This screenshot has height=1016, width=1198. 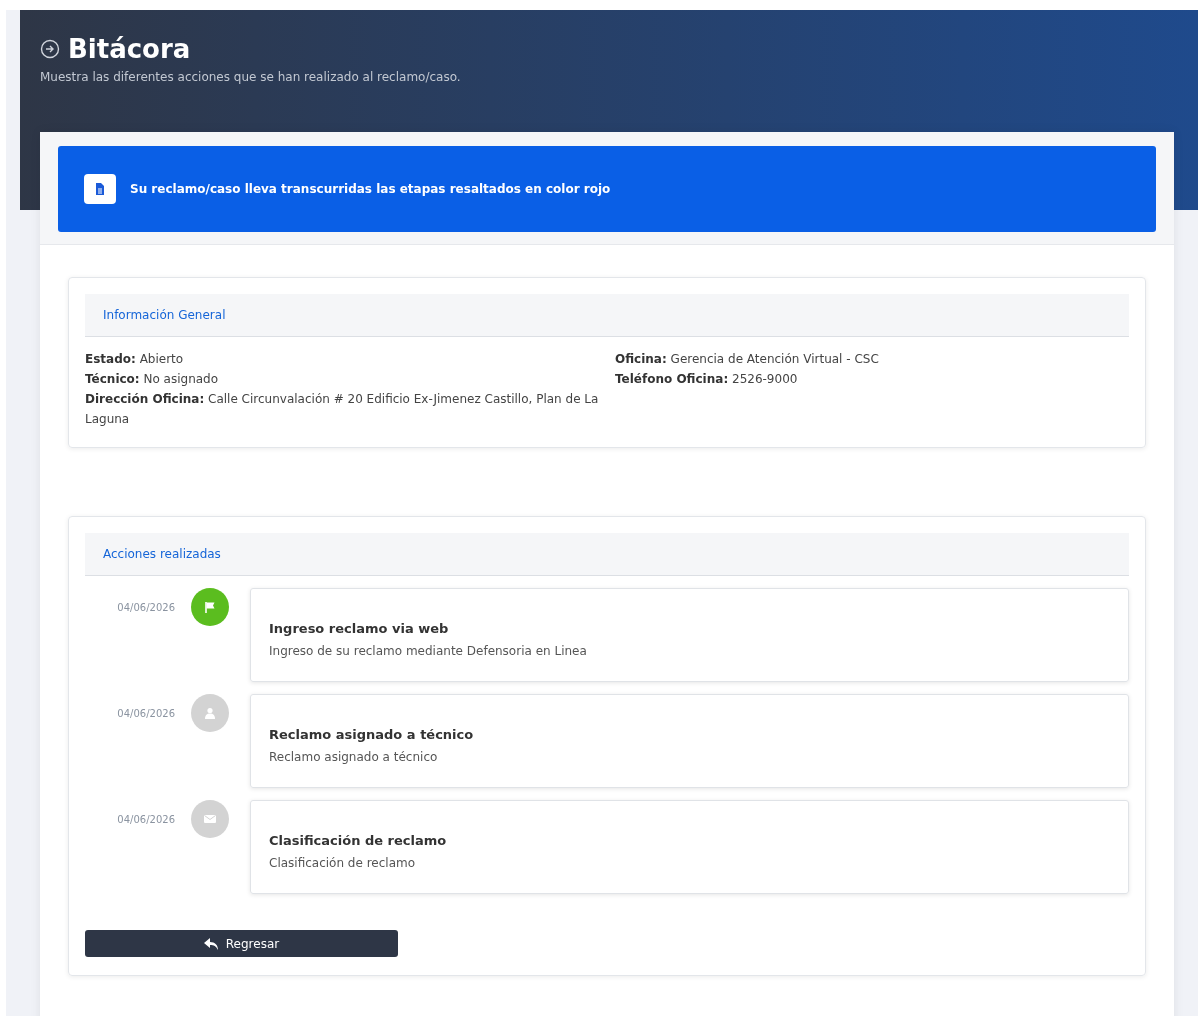 What do you see at coordinates (210, 713) in the screenshot?
I see `user-icon` at bounding box center [210, 713].